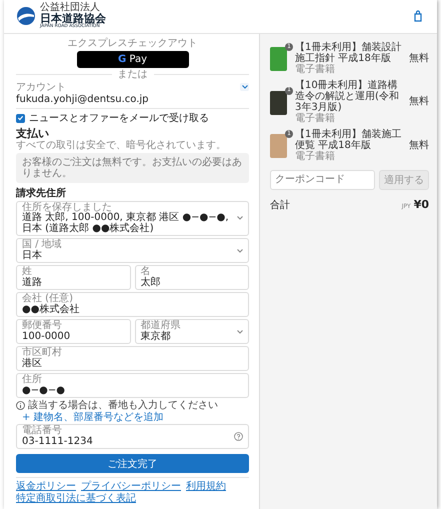  What do you see at coordinates (418, 16) in the screenshot?
I see `shopping-bag-icon` at bounding box center [418, 16].